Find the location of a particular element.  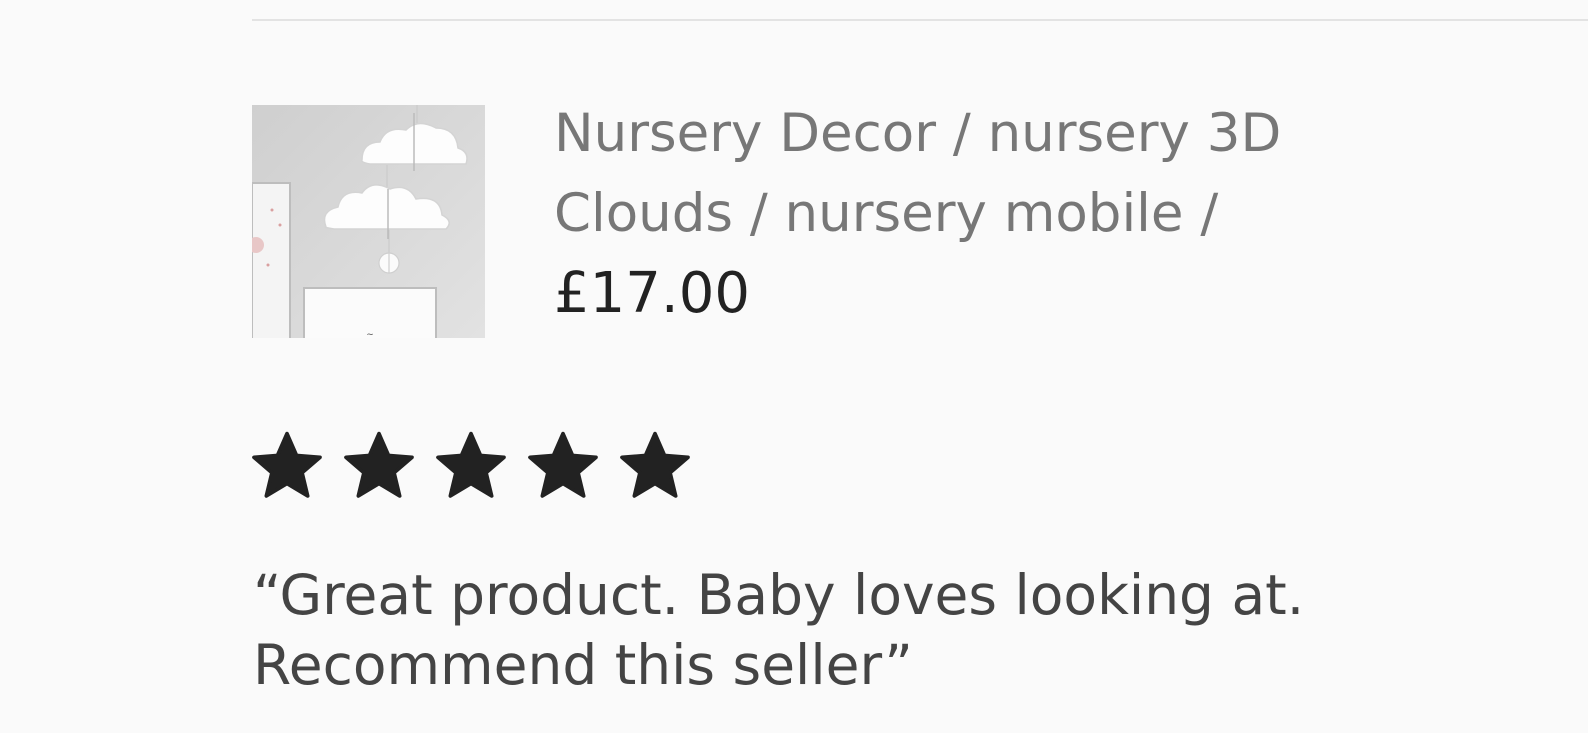

listing-thumbnail: ~ is located at coordinates (368, 221).